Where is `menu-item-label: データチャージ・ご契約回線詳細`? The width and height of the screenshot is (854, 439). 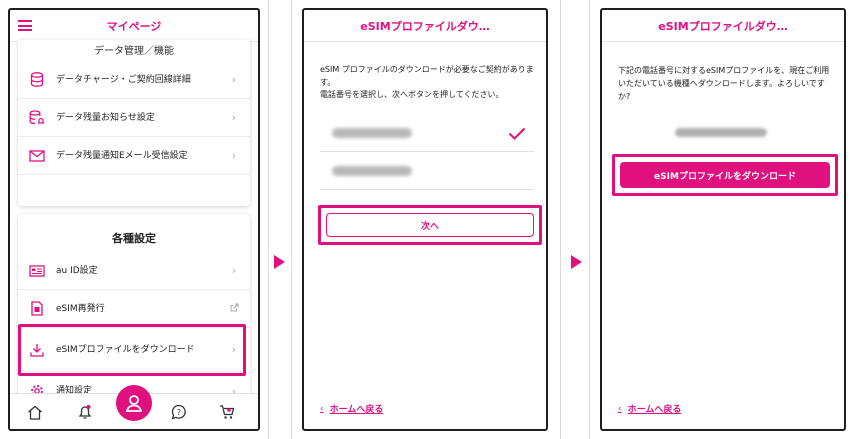
menu-item-label: データチャージ・ご契約回線詳細 is located at coordinates (123, 79).